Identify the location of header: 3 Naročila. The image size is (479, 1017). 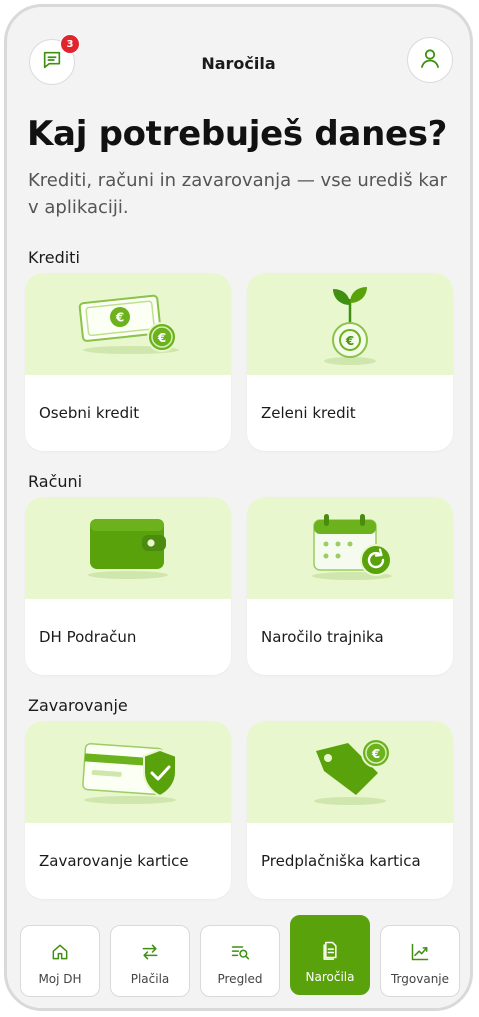
(238, 64).